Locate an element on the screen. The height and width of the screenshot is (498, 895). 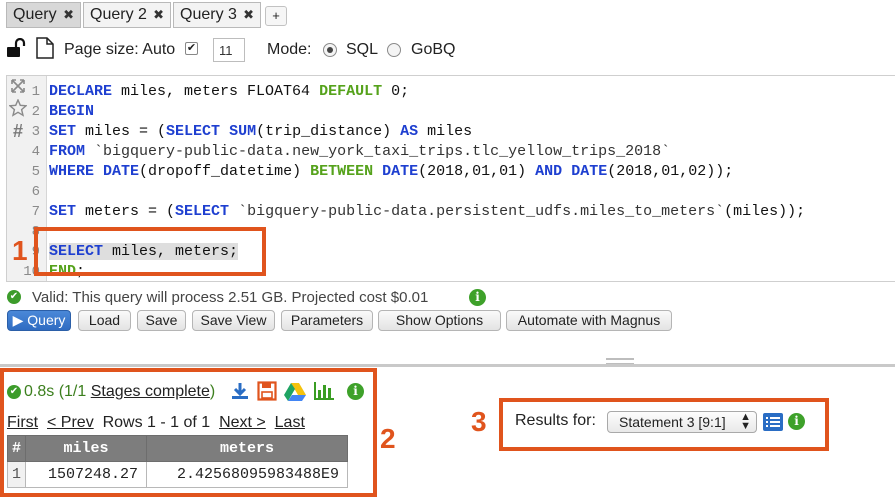
valid-check-icon: ✔ is located at coordinates (14, 297).